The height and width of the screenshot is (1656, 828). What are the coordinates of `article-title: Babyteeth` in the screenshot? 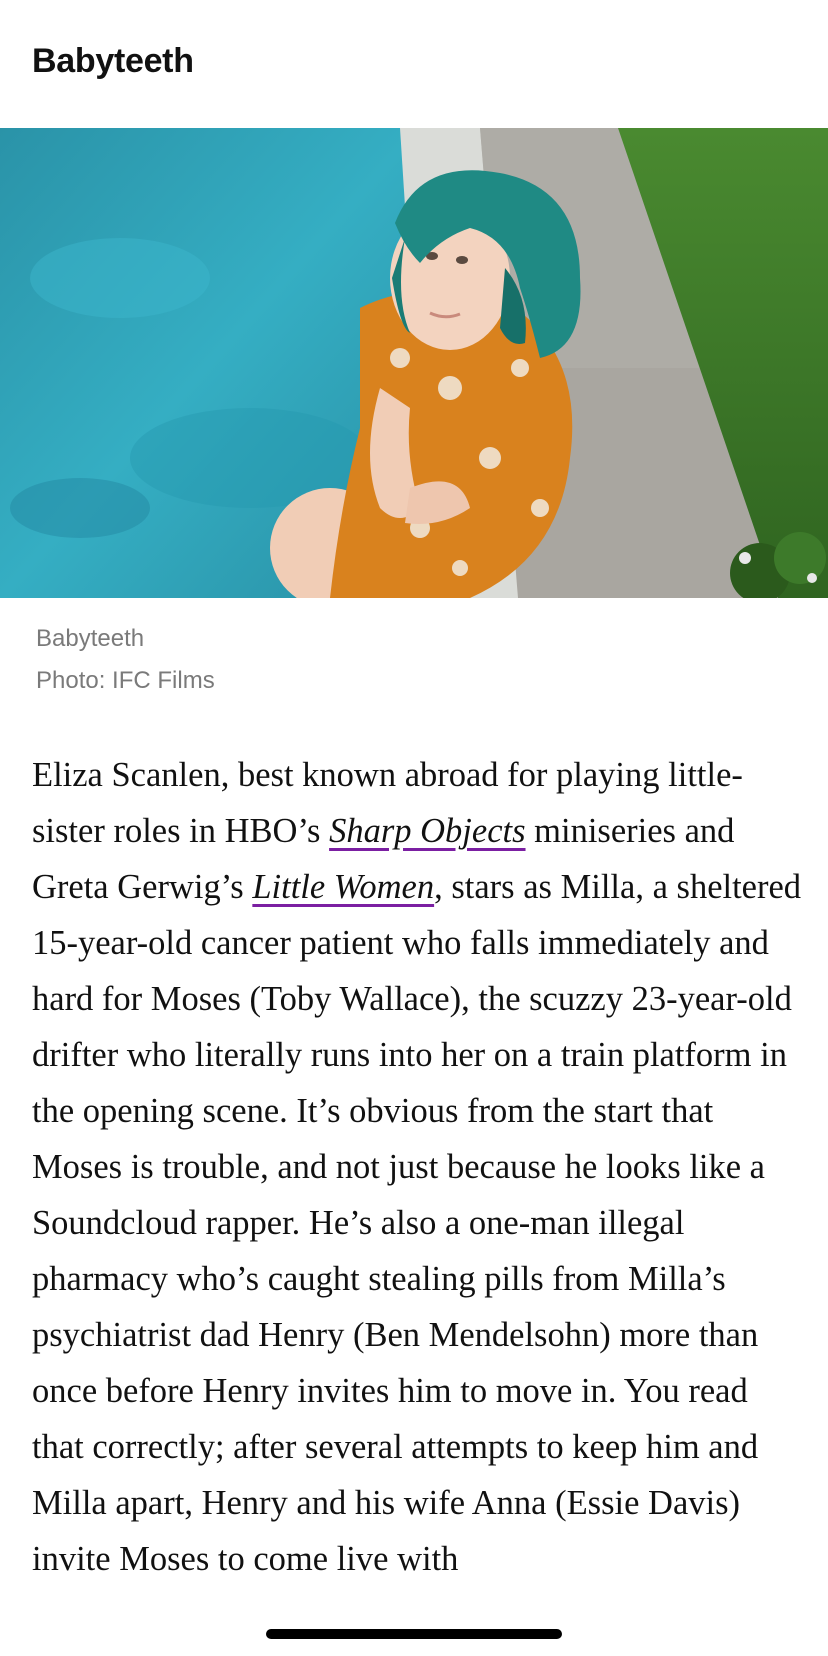 It's located at (113, 61).